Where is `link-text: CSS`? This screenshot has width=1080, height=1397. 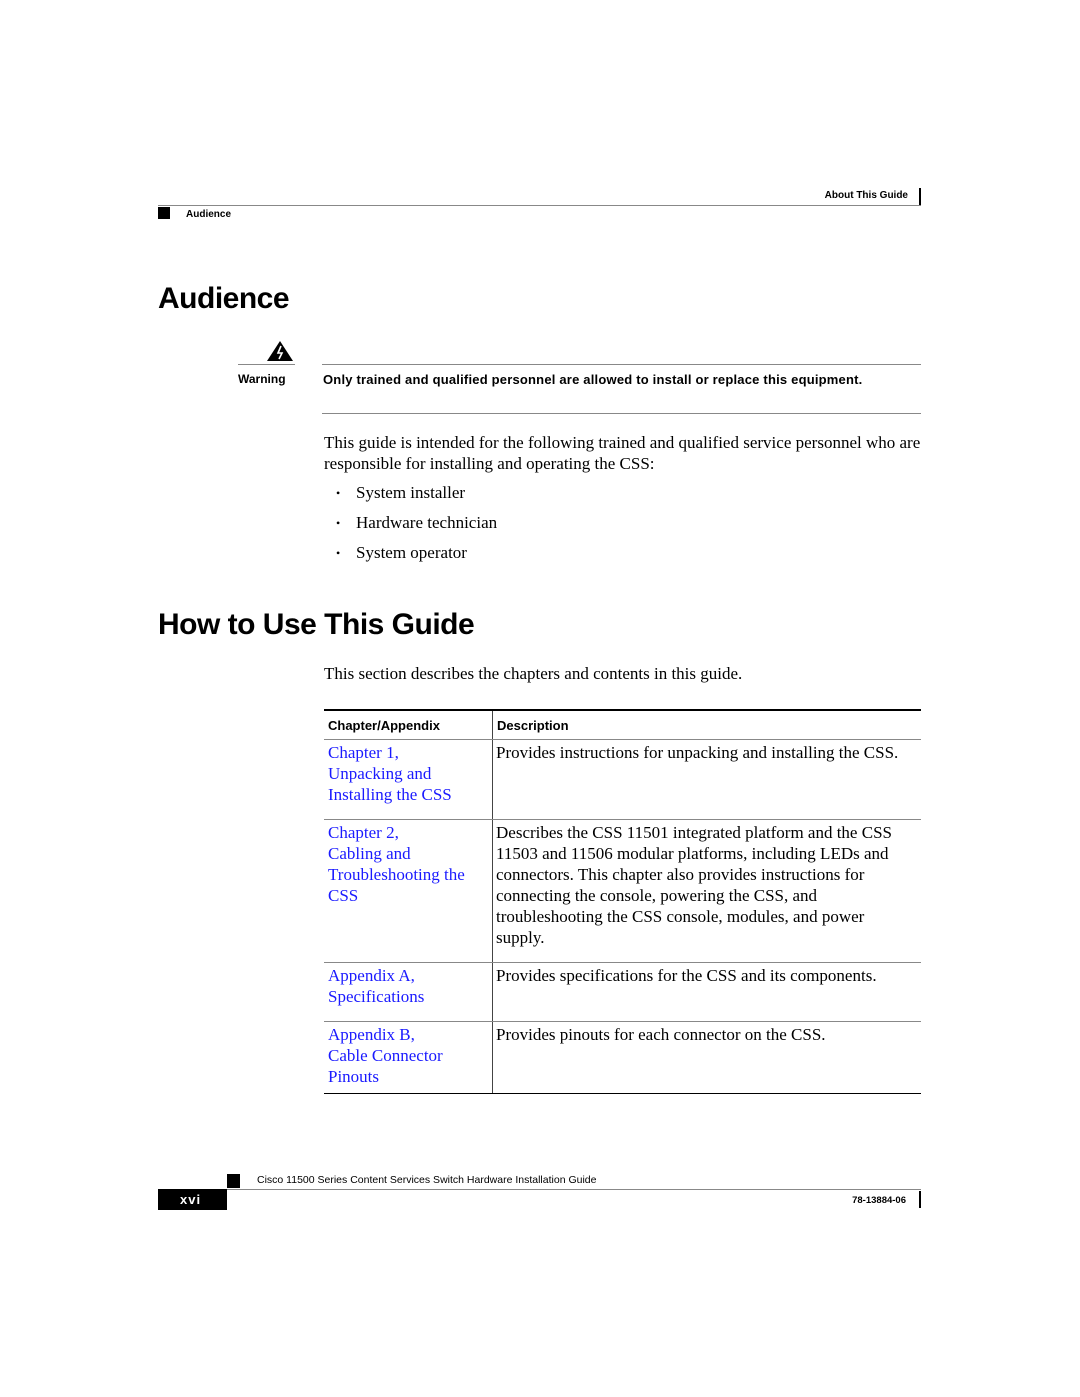 link-text: CSS is located at coordinates (408, 895).